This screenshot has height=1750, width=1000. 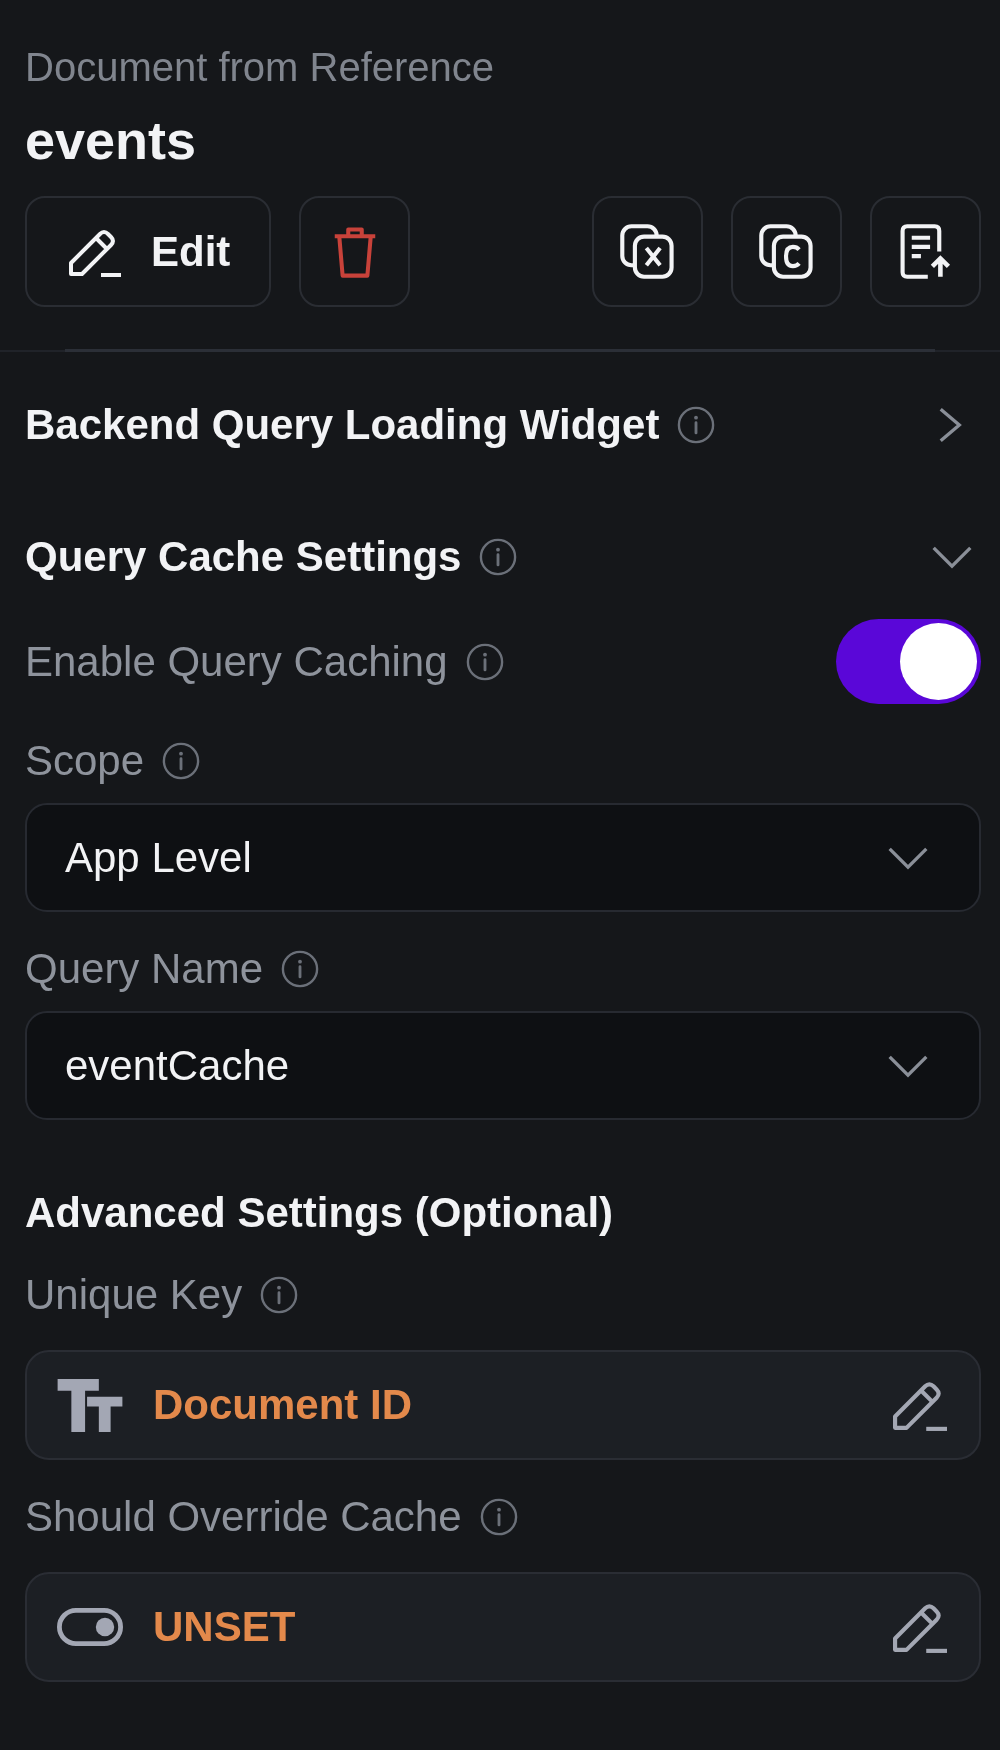 What do you see at coordinates (503, 1405) in the screenshot?
I see `value-field: Document ID` at bounding box center [503, 1405].